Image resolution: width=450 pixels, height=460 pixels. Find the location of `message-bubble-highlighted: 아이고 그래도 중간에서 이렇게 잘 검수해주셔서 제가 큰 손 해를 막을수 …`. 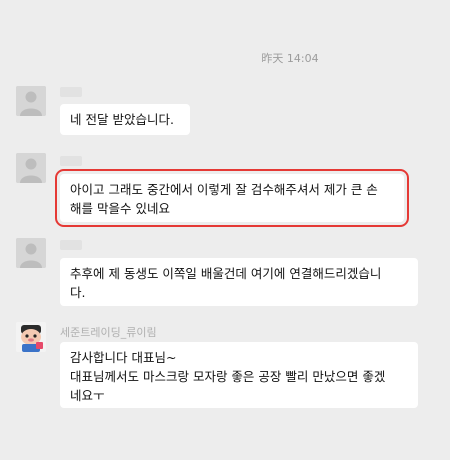

message-bubble-highlighted: 아이고 그래도 중간에서 이렇게 잘 검수해주셔서 제가 큰 손 해를 막을수 … is located at coordinates (232, 198).